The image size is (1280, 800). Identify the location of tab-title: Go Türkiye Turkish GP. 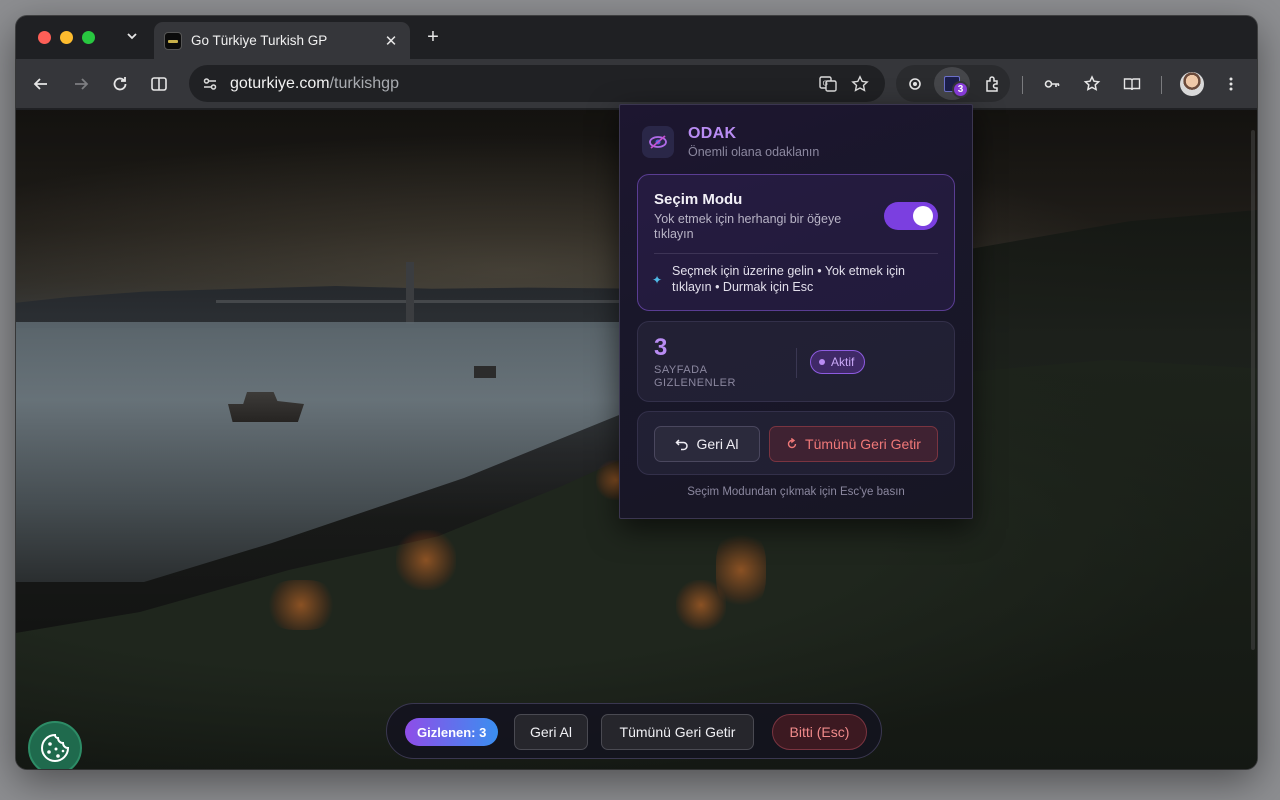
(259, 40).